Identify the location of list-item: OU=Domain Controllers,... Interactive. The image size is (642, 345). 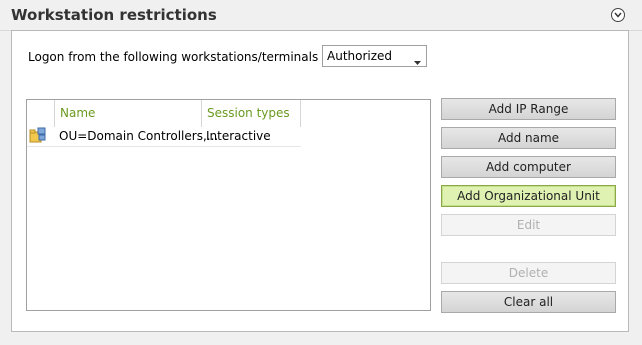
(164, 137).